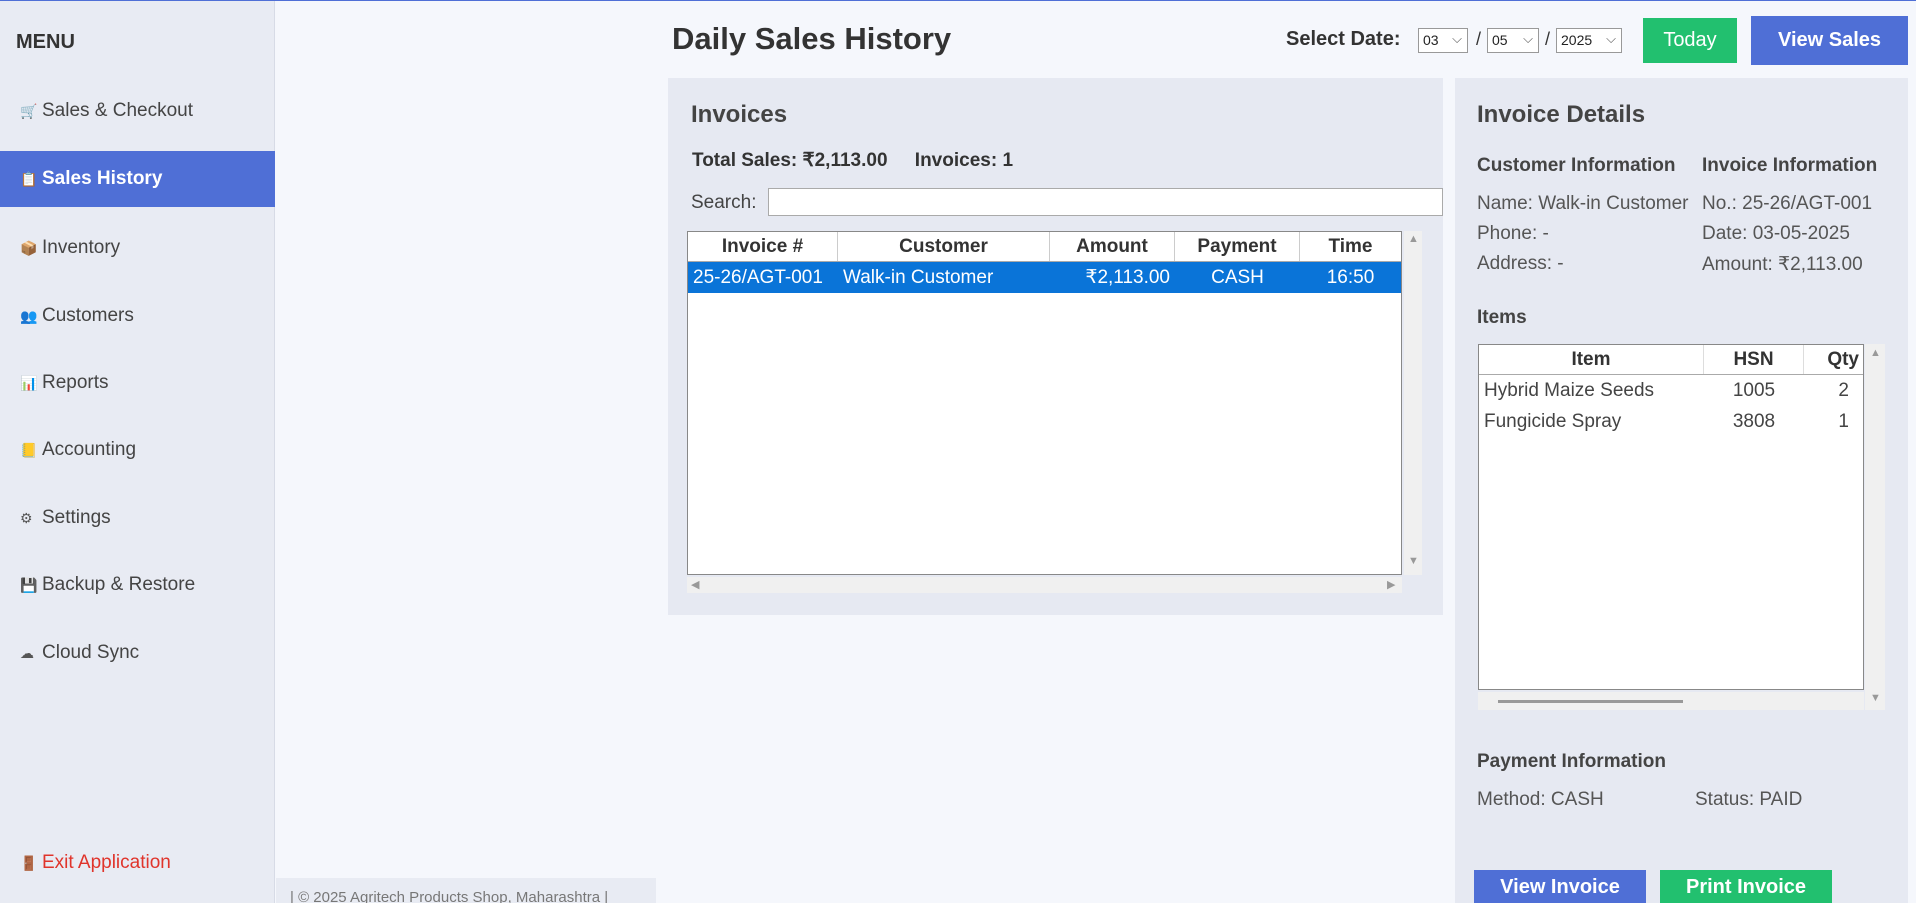  What do you see at coordinates (695, 584) in the screenshot?
I see `scroll-left-icon: ◀` at bounding box center [695, 584].